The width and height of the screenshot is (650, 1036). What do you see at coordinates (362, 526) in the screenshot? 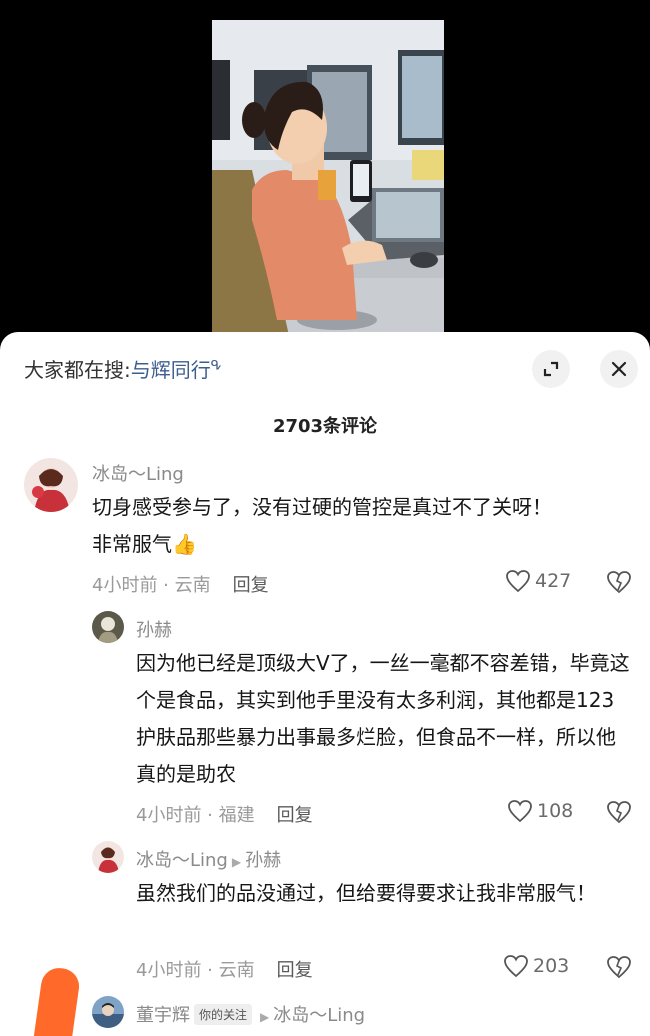
I see `comment-text: 切身感受参与了，没有过硬的管控是真过不了关呀！ 非常服气👍` at bounding box center [362, 526].